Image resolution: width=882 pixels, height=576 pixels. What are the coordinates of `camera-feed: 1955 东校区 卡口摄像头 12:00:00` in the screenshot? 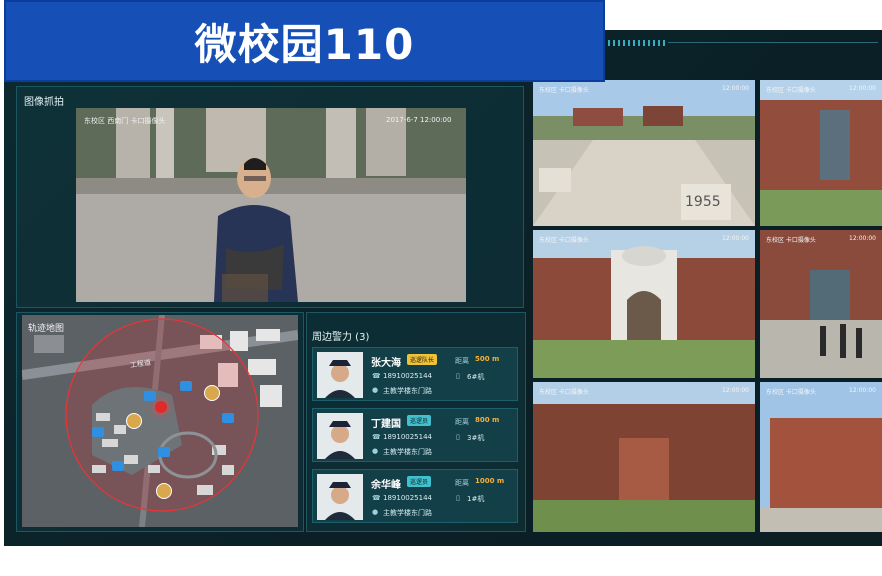 It's located at (644, 153).